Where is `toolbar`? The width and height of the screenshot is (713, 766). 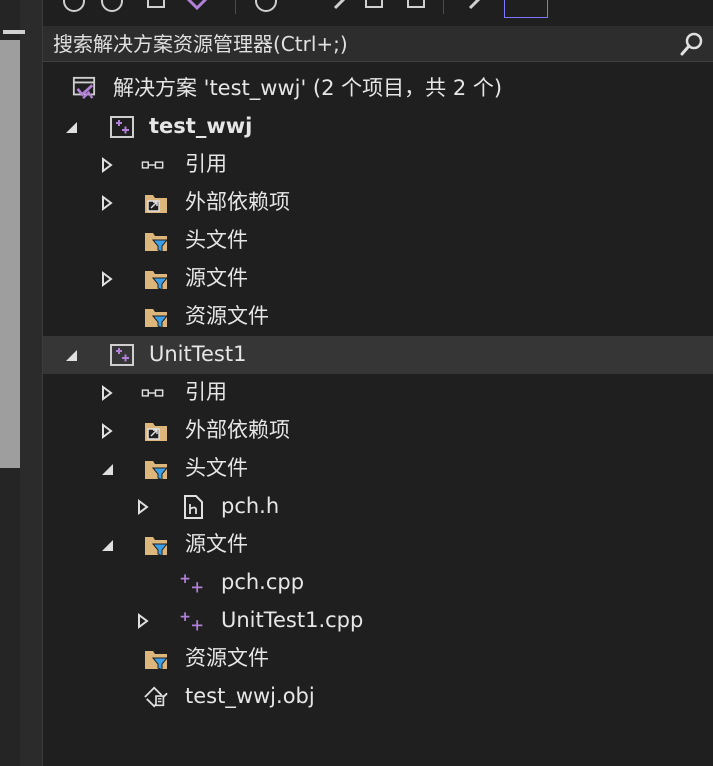 toolbar is located at coordinates (378, 10).